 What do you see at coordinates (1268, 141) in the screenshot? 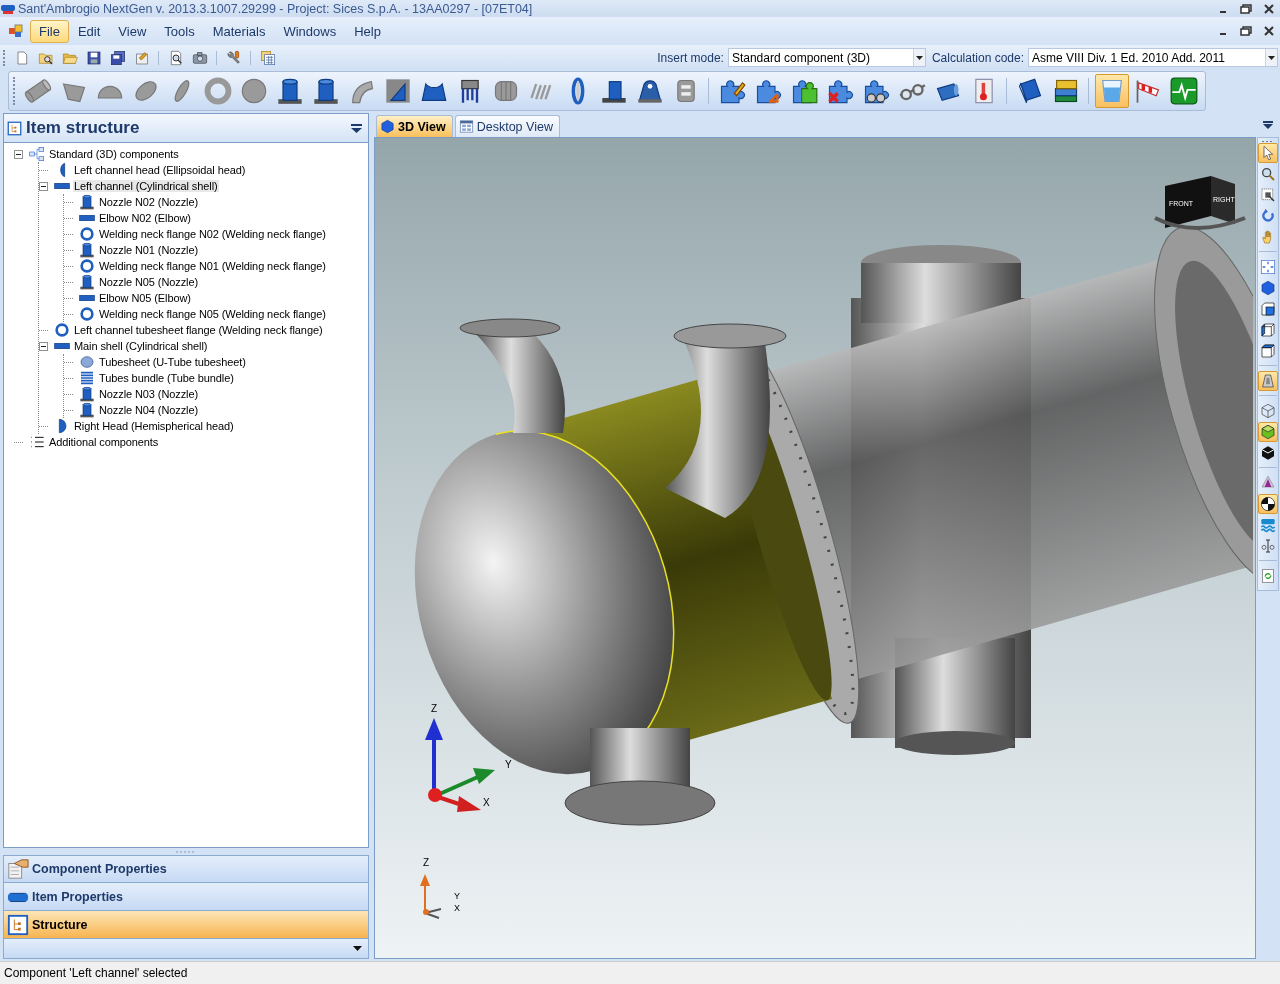
I see `grip-icon` at bounding box center [1268, 141].